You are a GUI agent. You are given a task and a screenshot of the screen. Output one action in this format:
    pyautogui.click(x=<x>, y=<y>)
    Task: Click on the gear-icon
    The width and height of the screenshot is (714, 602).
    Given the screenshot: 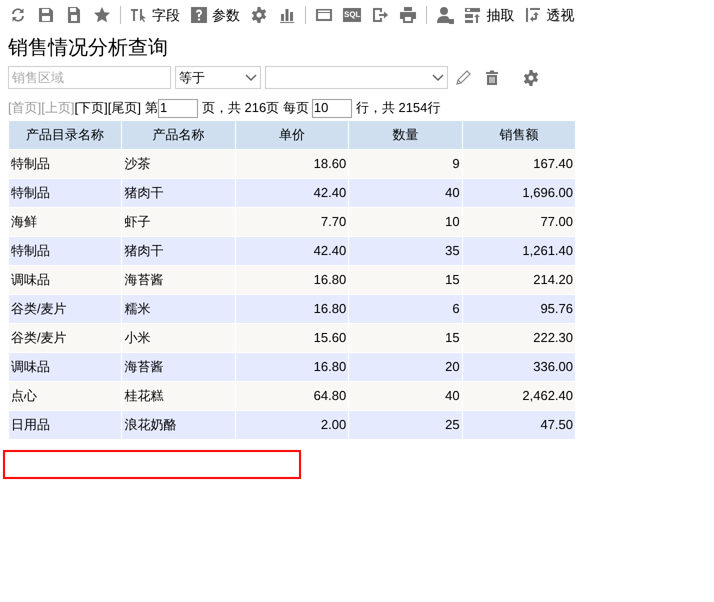 What is the action you would take?
    pyautogui.click(x=531, y=77)
    